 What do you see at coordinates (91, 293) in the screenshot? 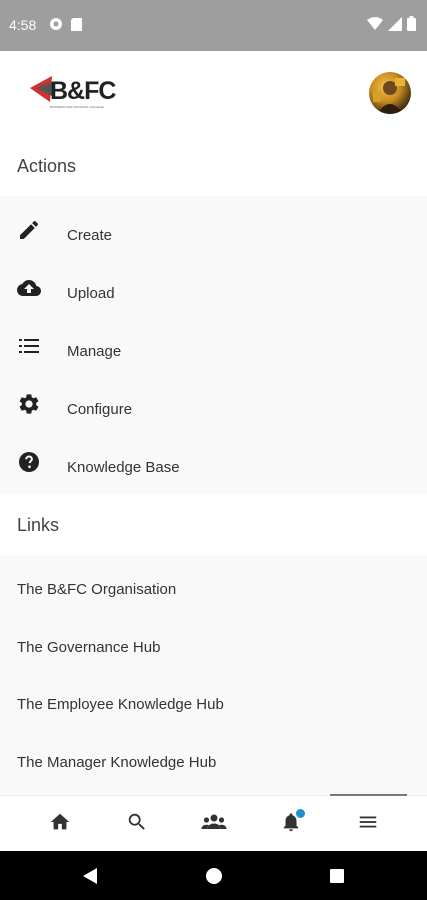
I see `action-label: Upload` at bounding box center [91, 293].